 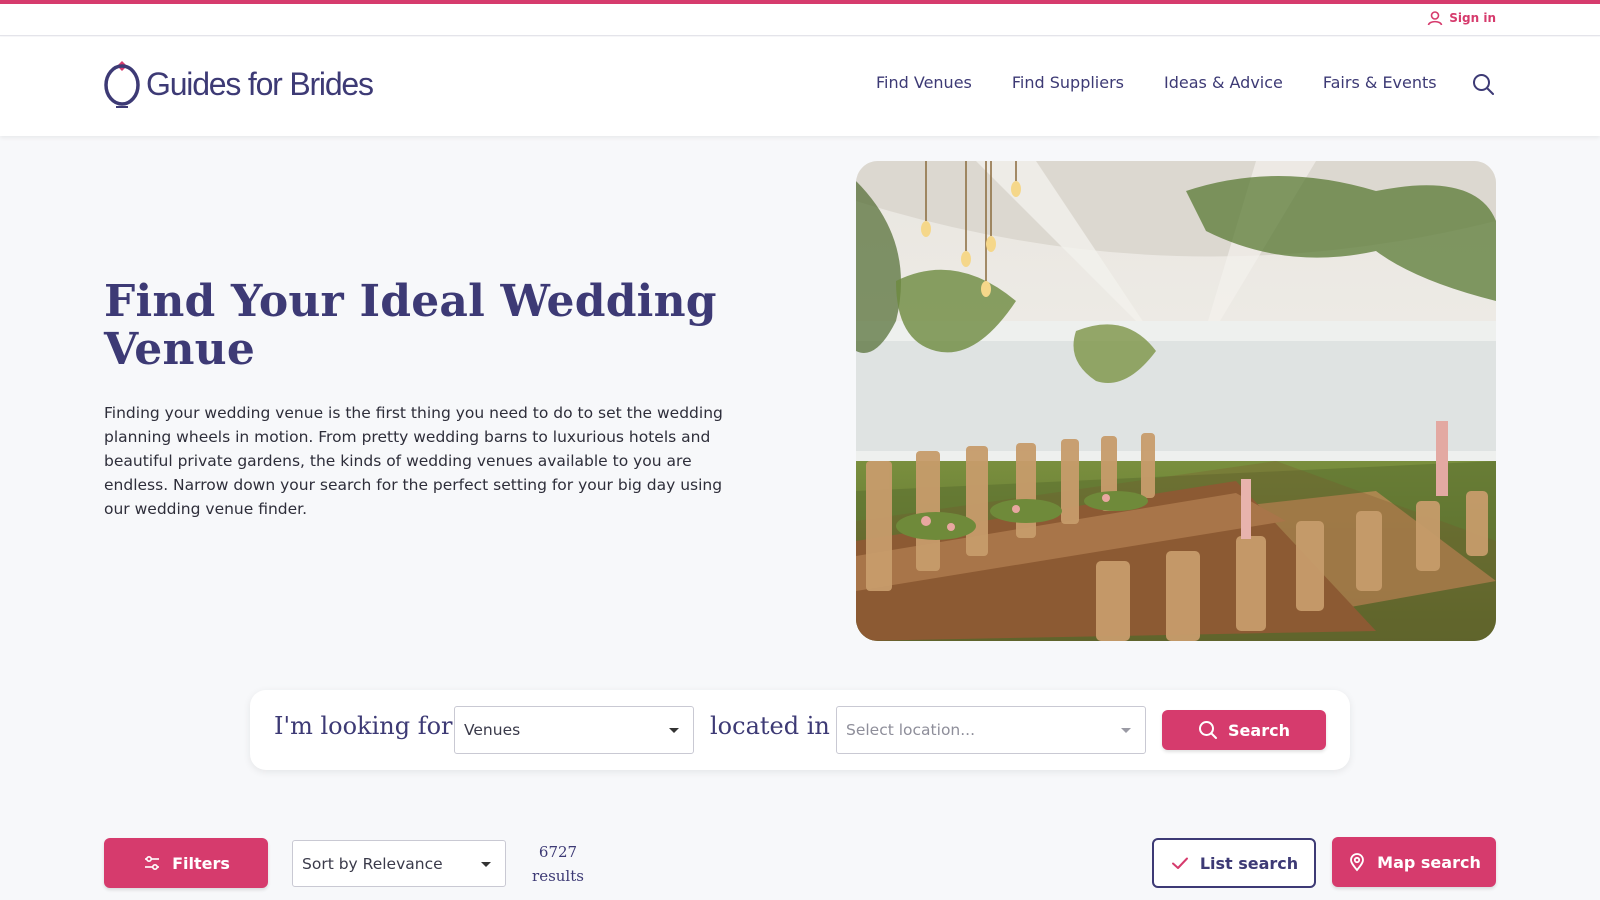 I want to click on filters-button: Filters, so click(x=186, y=863).